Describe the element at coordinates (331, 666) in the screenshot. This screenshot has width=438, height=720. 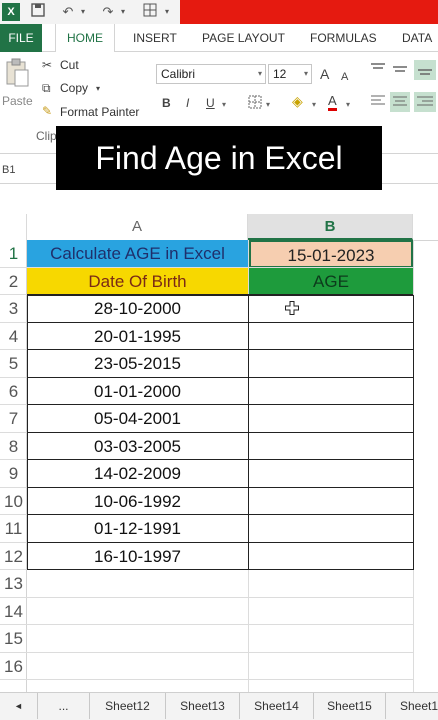
I see `cell-b16` at that location.